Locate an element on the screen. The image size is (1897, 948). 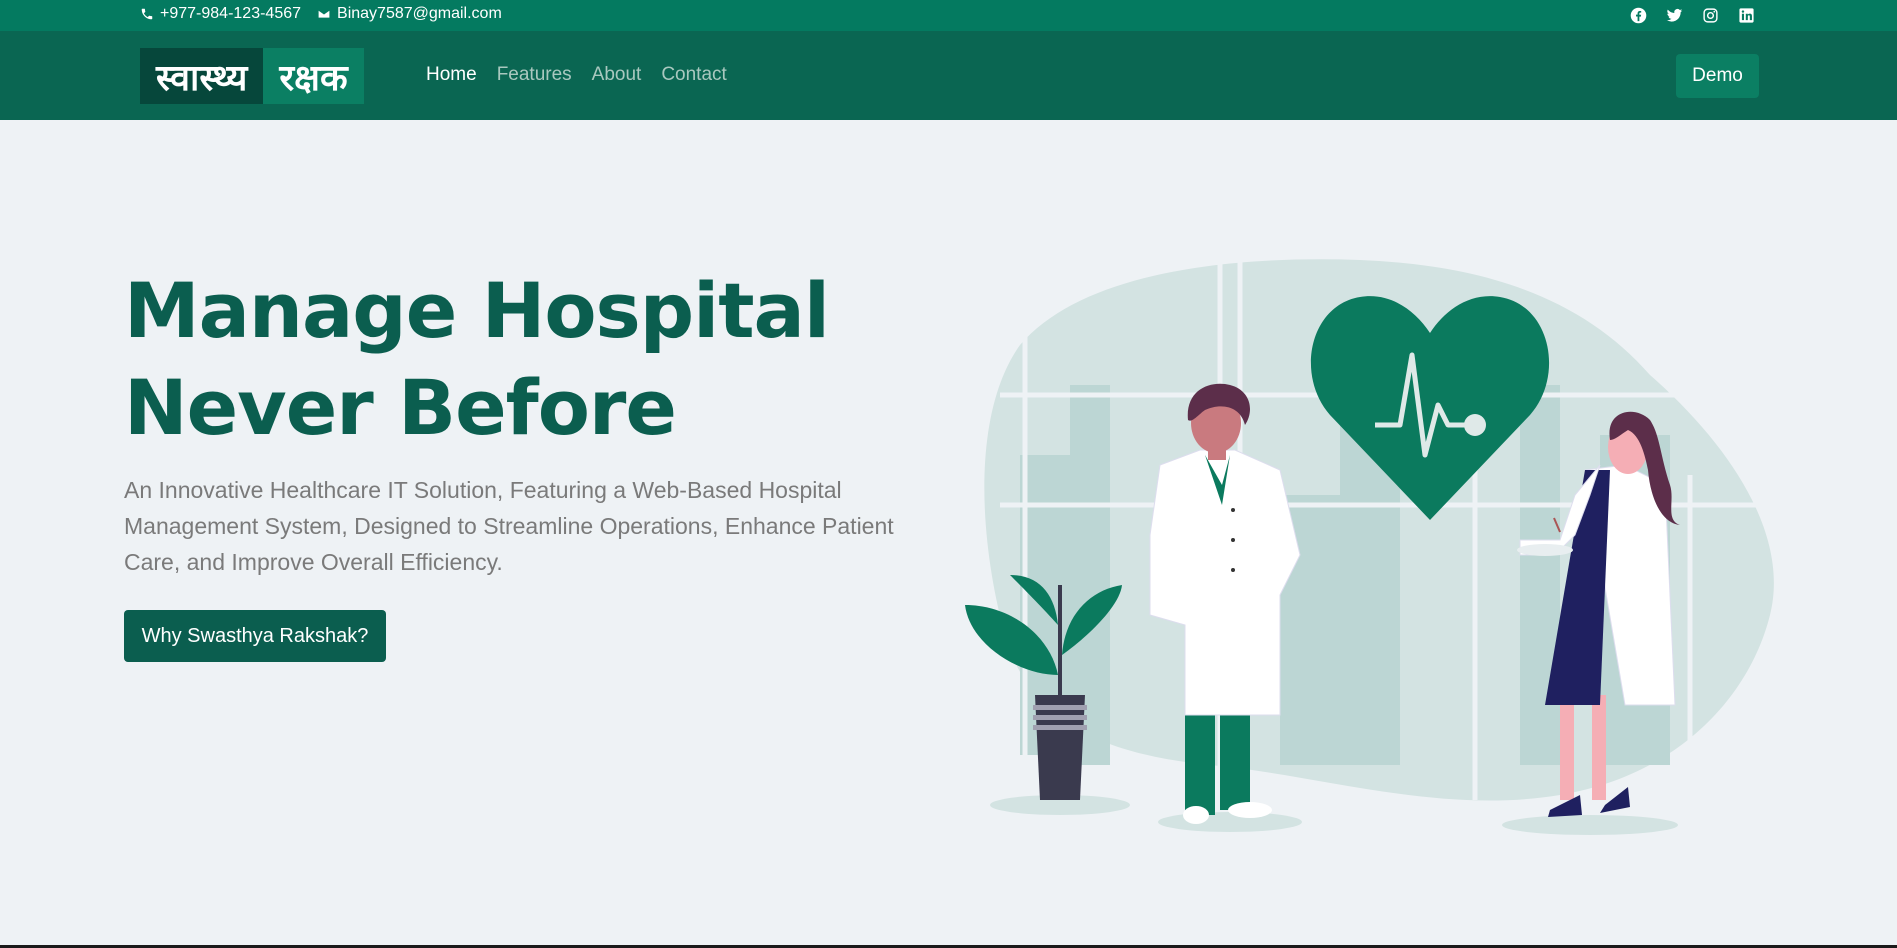
hero-title-line1: Manage Hospital is located at coordinates (477, 310).